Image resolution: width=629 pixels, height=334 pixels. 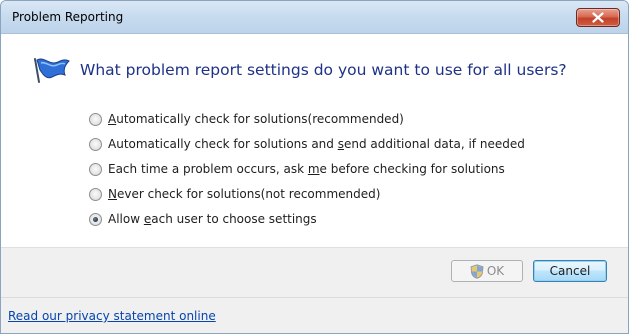 What do you see at coordinates (477, 271) in the screenshot?
I see `uac-shield-icon` at bounding box center [477, 271].